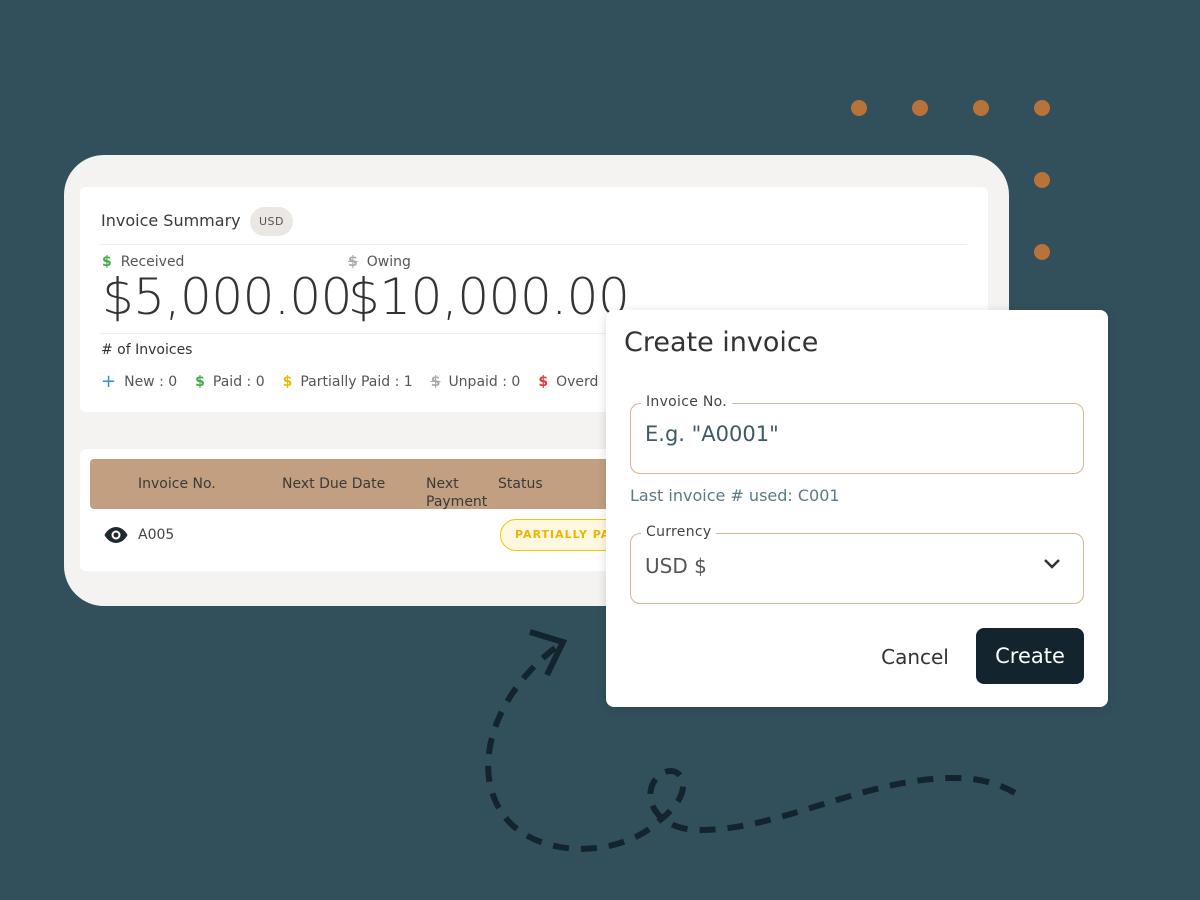 Image resolution: width=1200 pixels, height=900 pixels. What do you see at coordinates (457, 502) in the screenshot?
I see `column-header-text: Payment` at bounding box center [457, 502].